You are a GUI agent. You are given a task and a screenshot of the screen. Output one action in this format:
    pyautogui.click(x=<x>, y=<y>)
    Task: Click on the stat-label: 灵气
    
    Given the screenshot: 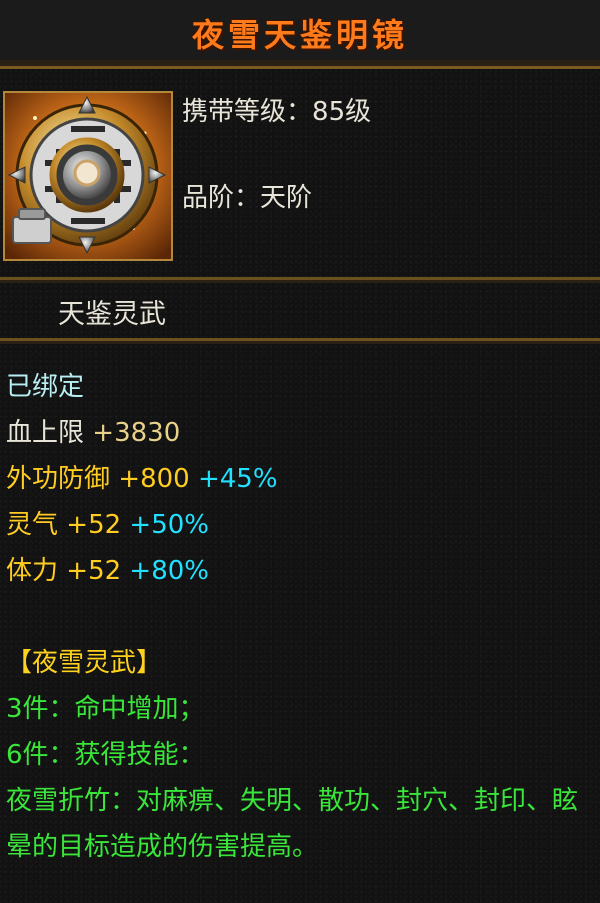 What is the action you would take?
    pyautogui.click(x=32, y=525)
    